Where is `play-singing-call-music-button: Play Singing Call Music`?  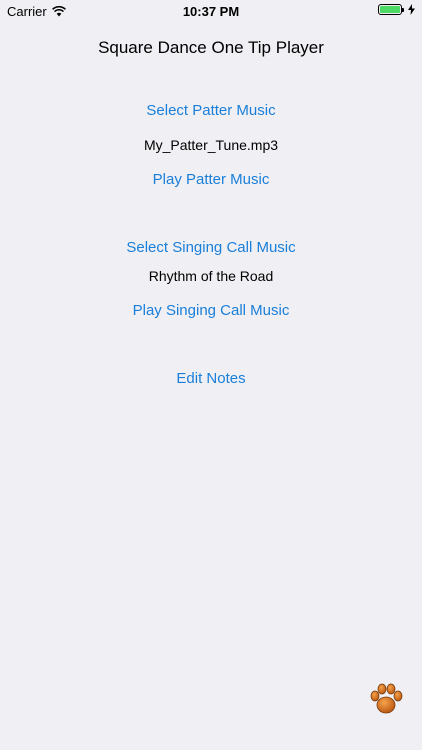
play-singing-call-music-button: Play Singing Call Music is located at coordinates (211, 310).